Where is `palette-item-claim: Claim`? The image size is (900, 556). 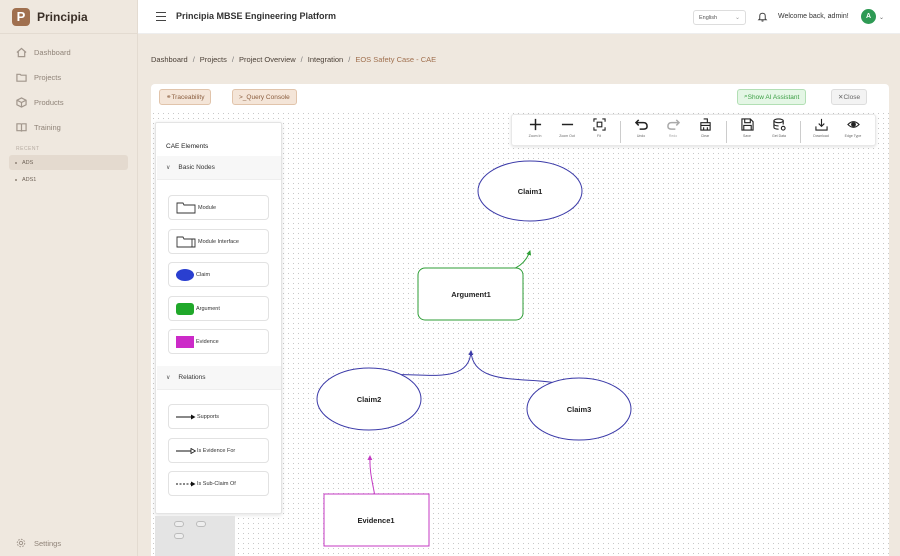 palette-item-claim: Claim is located at coordinates (218, 274).